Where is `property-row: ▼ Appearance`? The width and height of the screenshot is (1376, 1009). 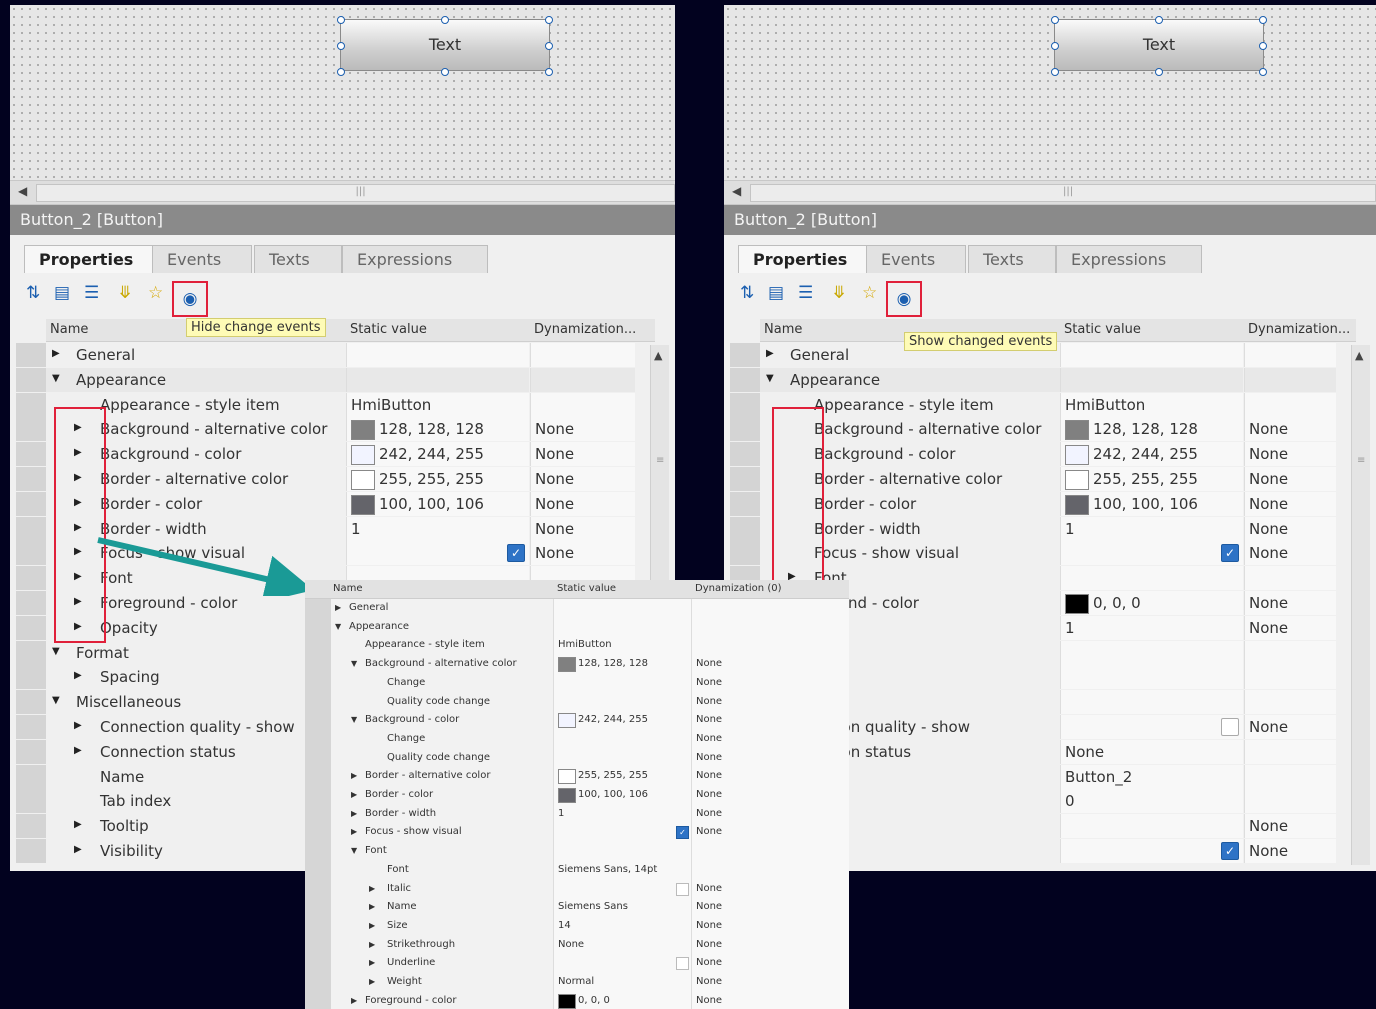 property-row: ▼ Appearance is located at coordinates (577, 627).